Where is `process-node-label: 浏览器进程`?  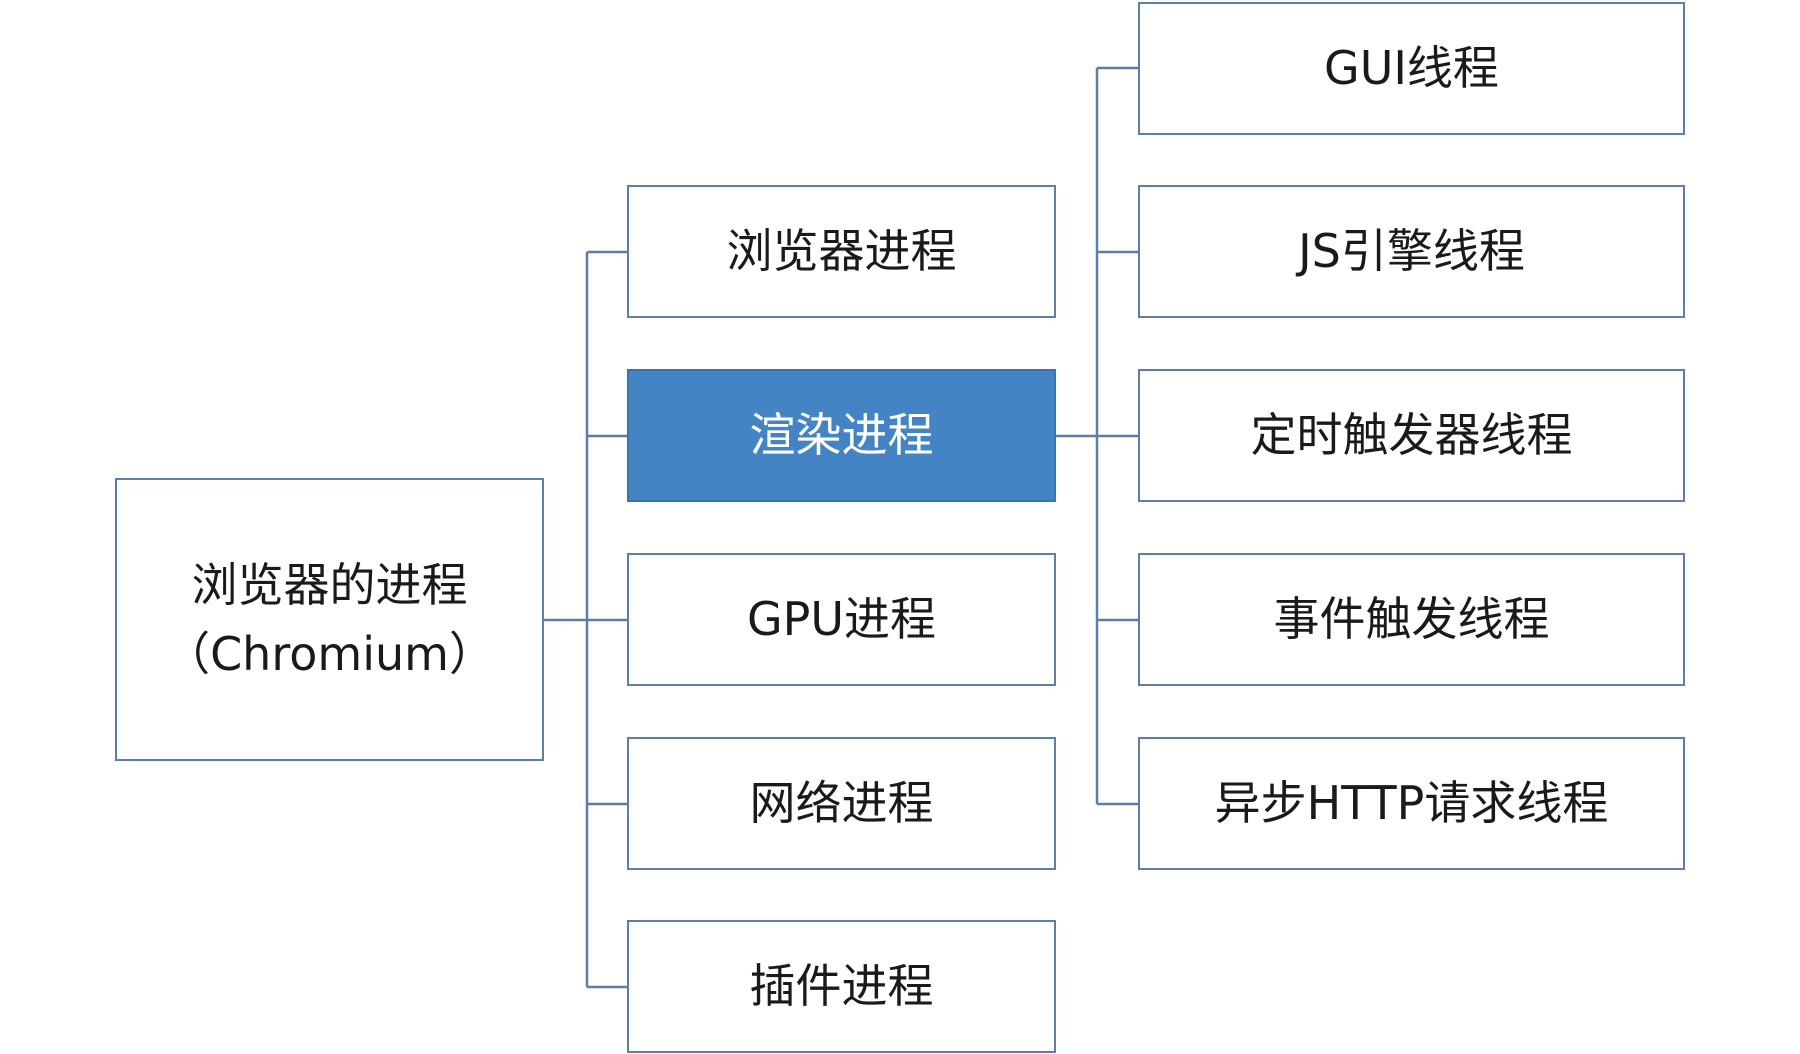
process-node-label: 浏览器进程 is located at coordinates (841, 251).